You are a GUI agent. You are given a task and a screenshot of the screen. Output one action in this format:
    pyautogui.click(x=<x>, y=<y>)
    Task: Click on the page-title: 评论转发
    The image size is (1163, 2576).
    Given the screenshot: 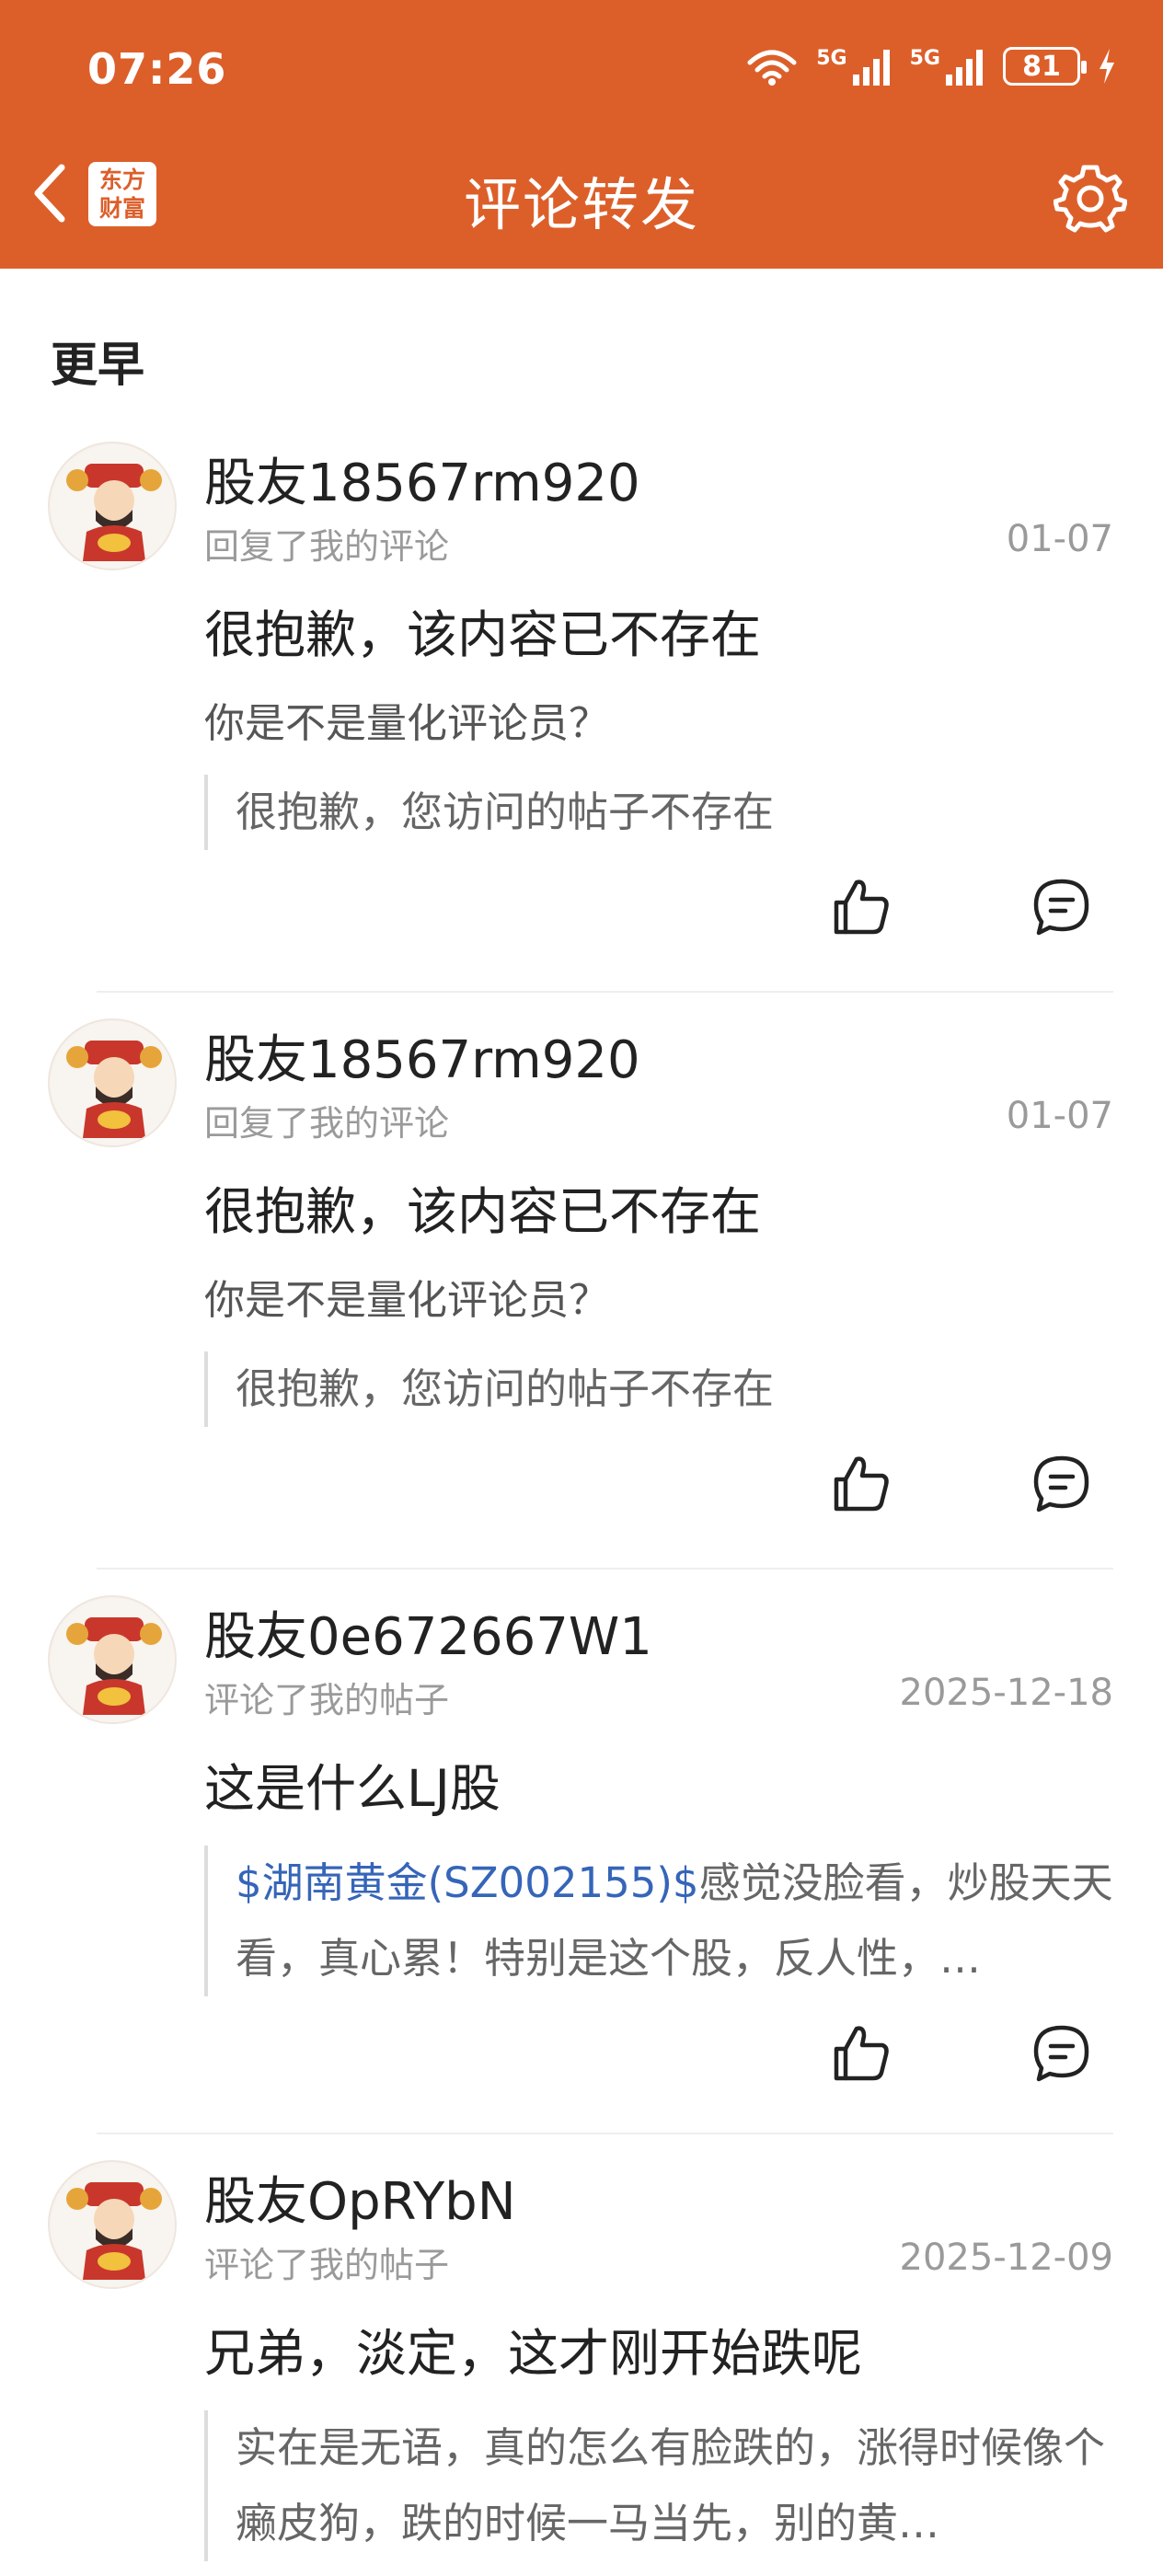 What is the action you would take?
    pyautogui.click(x=581, y=204)
    